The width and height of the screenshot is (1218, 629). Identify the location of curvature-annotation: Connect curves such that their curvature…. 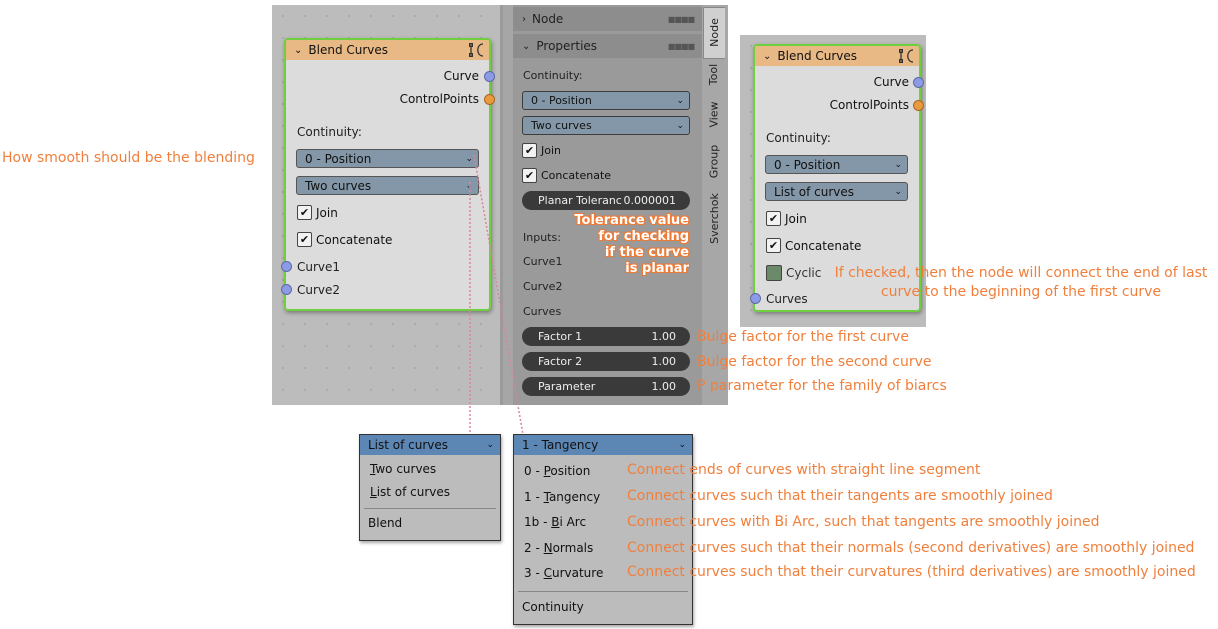
(911, 572).